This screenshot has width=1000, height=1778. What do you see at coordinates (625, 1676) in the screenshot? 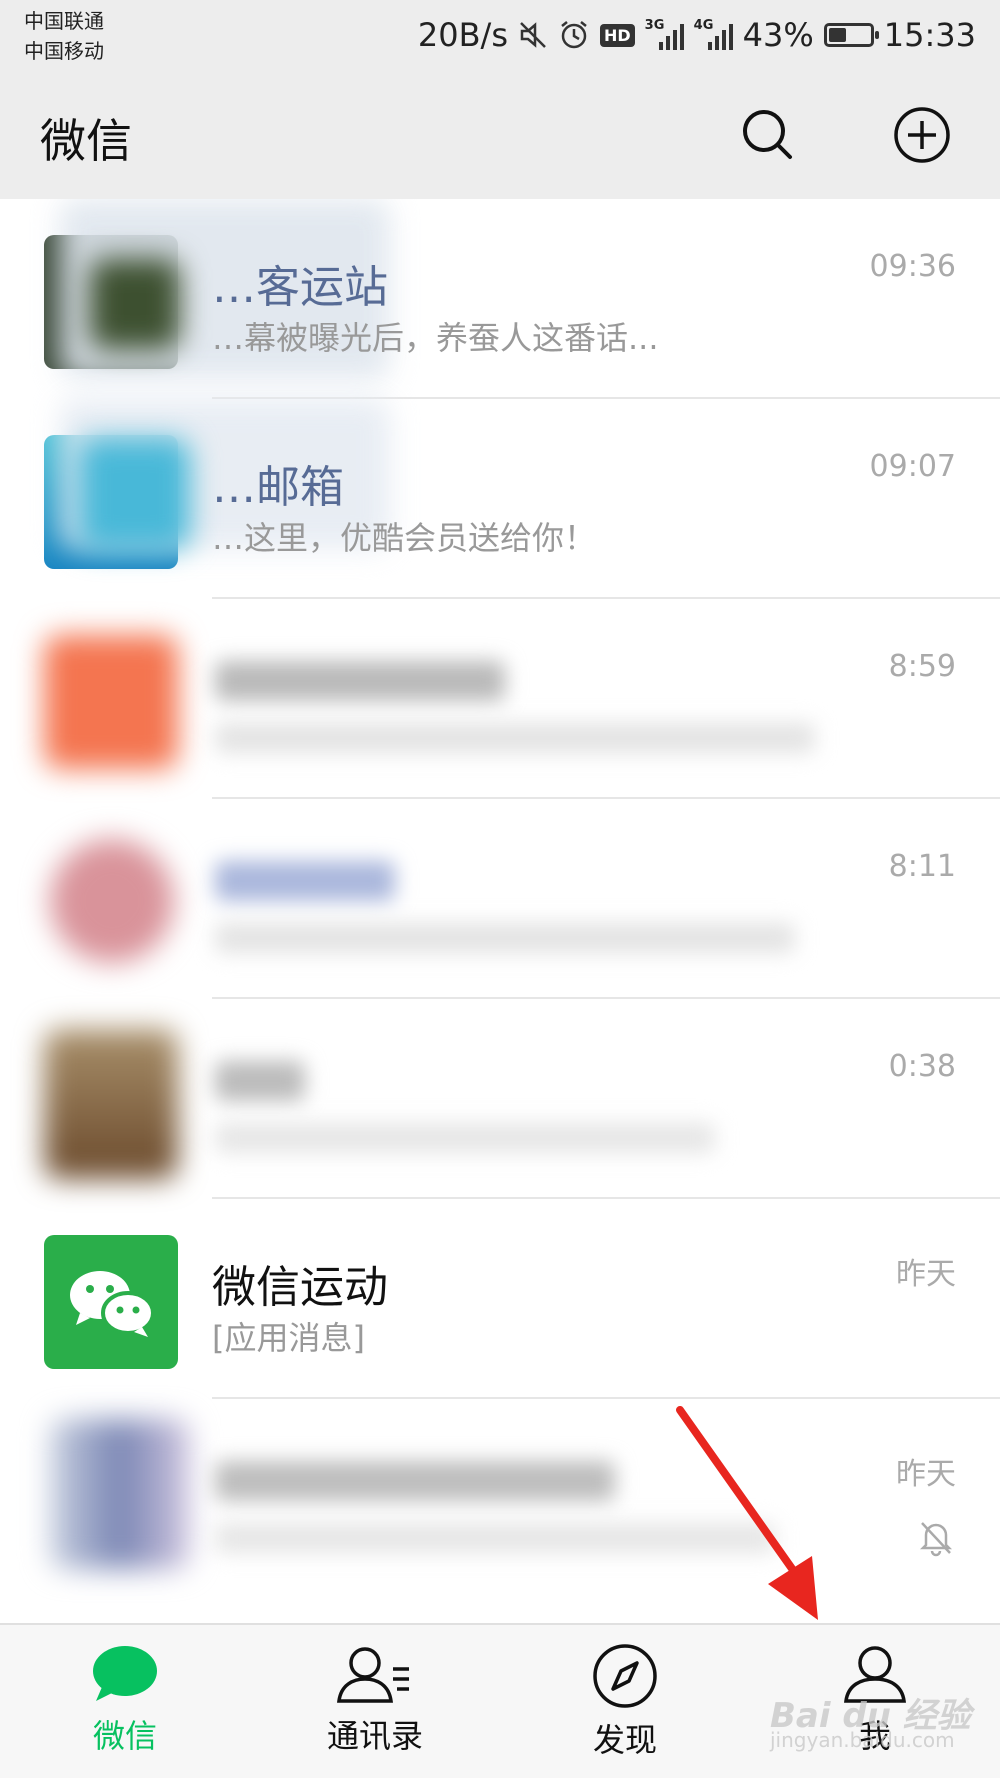
I see `compass-icon` at bounding box center [625, 1676].